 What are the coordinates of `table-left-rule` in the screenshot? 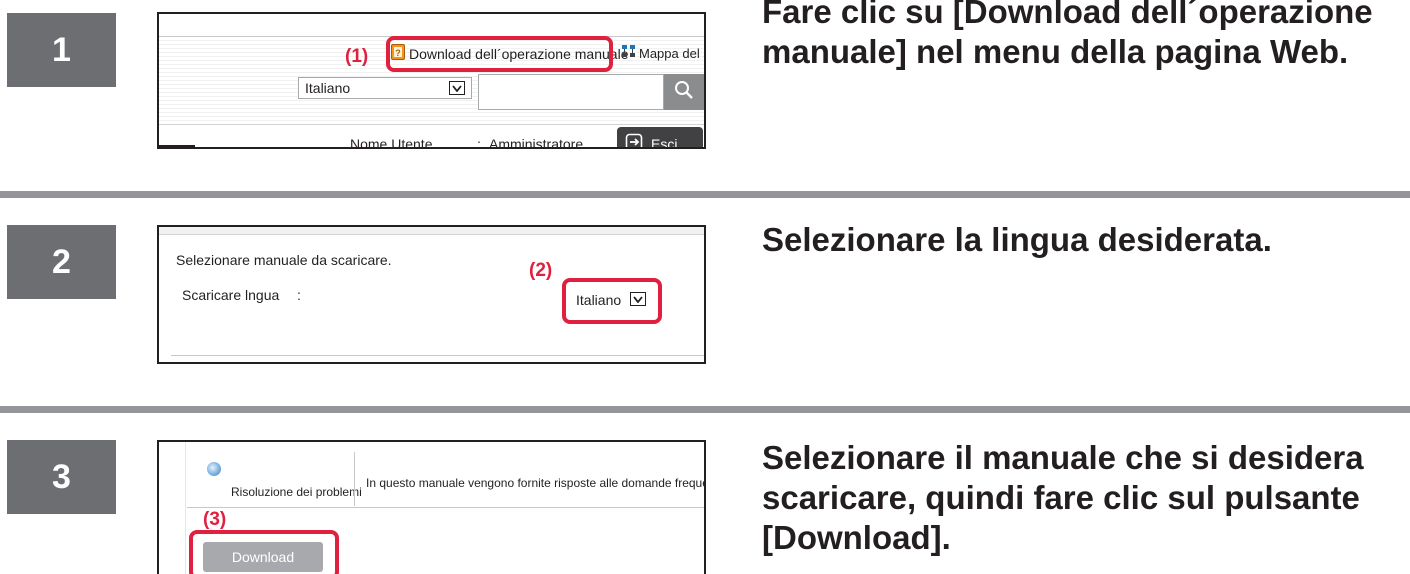 It's located at (185, 508).